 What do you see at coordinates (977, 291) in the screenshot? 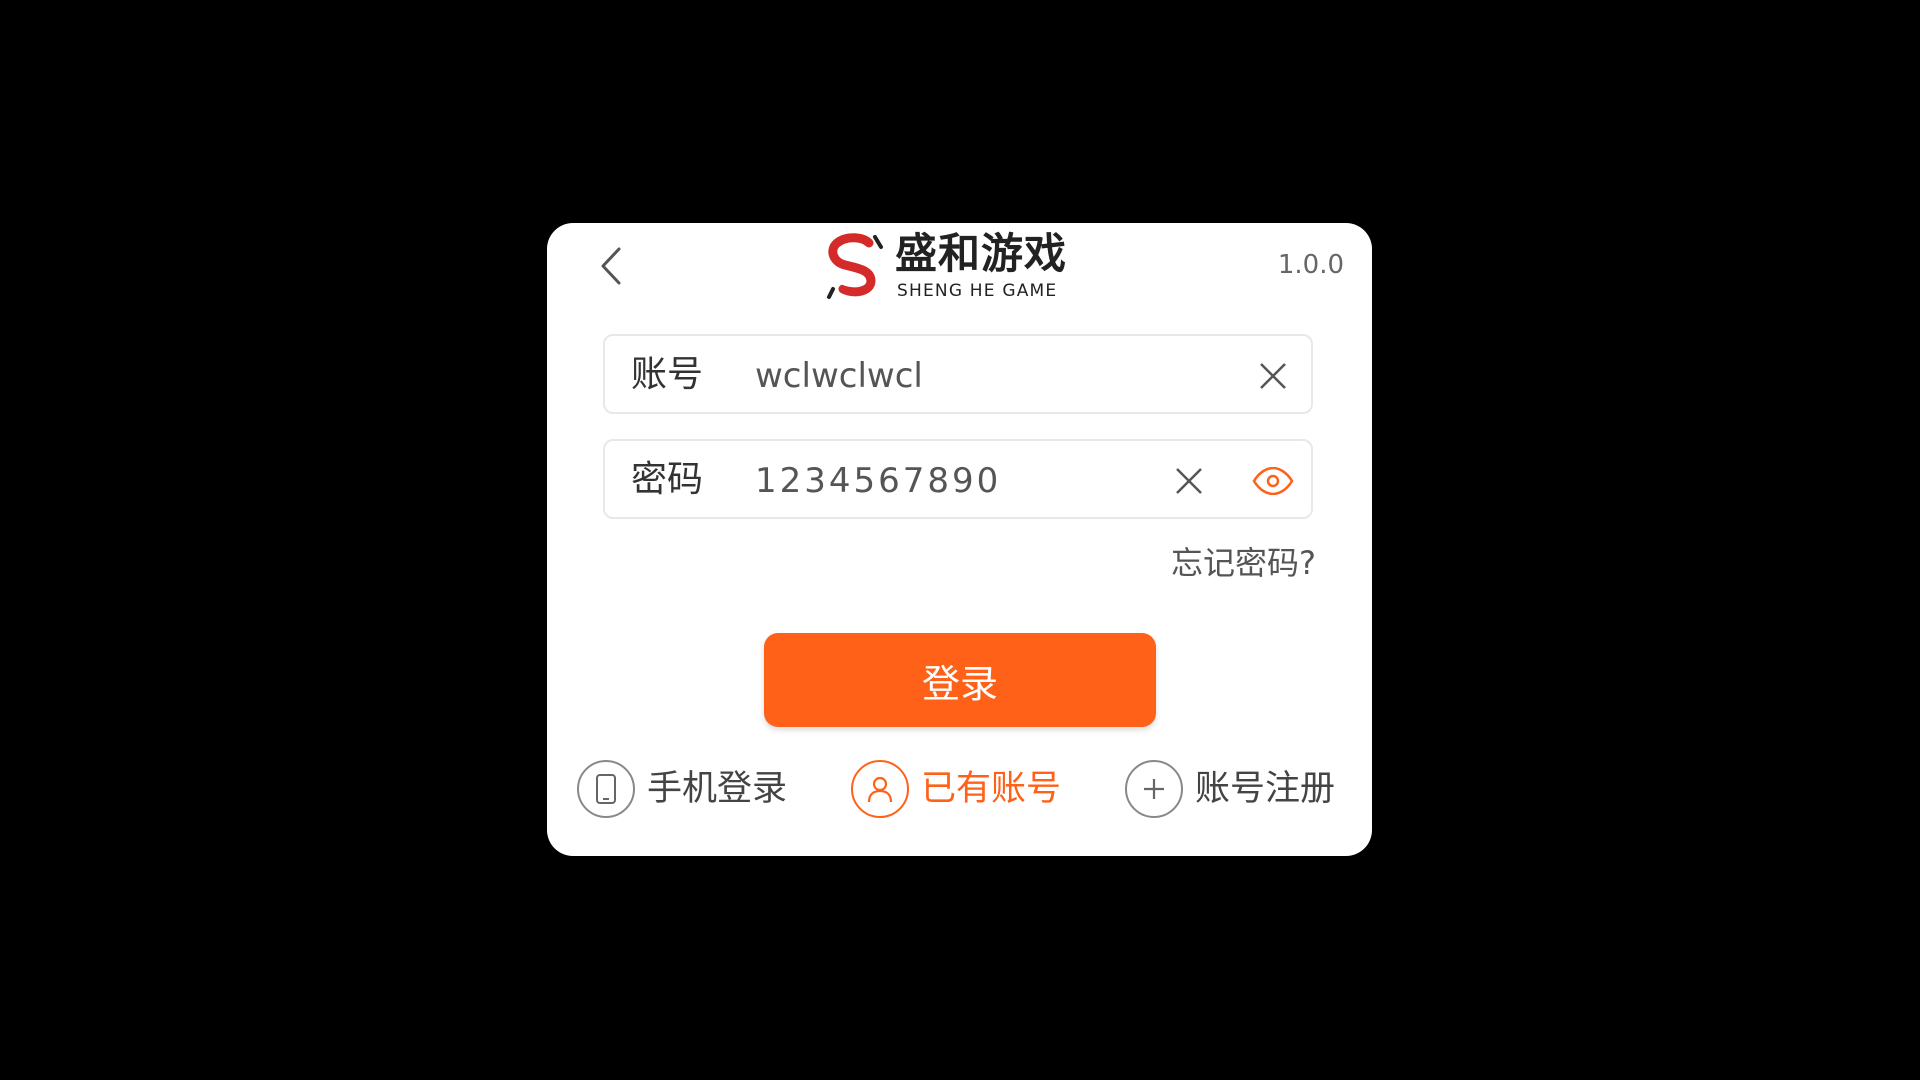
I see `logo-title-en: SHENG HE GAME` at bounding box center [977, 291].